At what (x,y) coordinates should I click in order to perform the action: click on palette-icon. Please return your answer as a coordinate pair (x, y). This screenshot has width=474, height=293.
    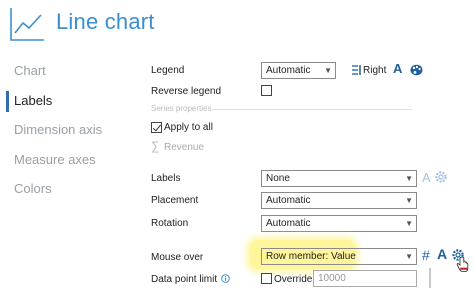
    Looking at the image, I should click on (416, 70).